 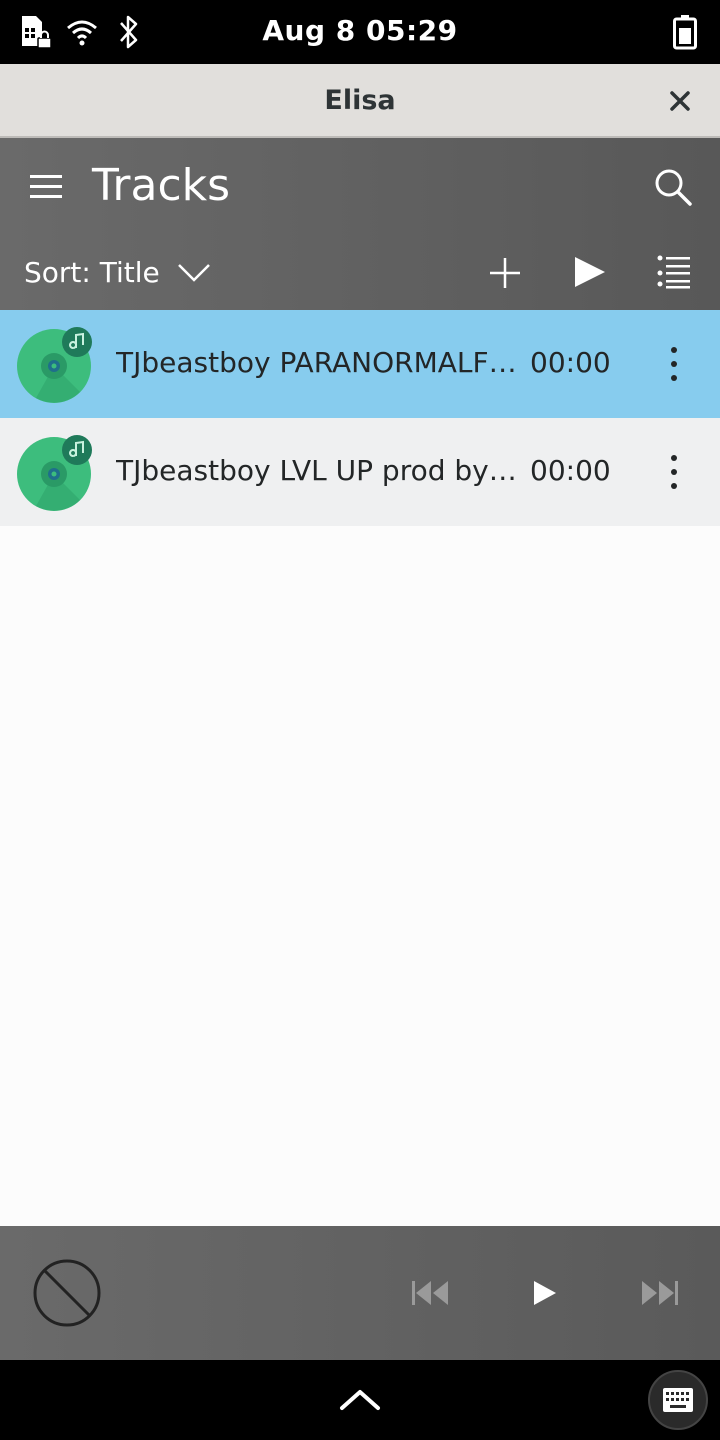 I want to click on chevron-down-icon, so click(x=194, y=272).